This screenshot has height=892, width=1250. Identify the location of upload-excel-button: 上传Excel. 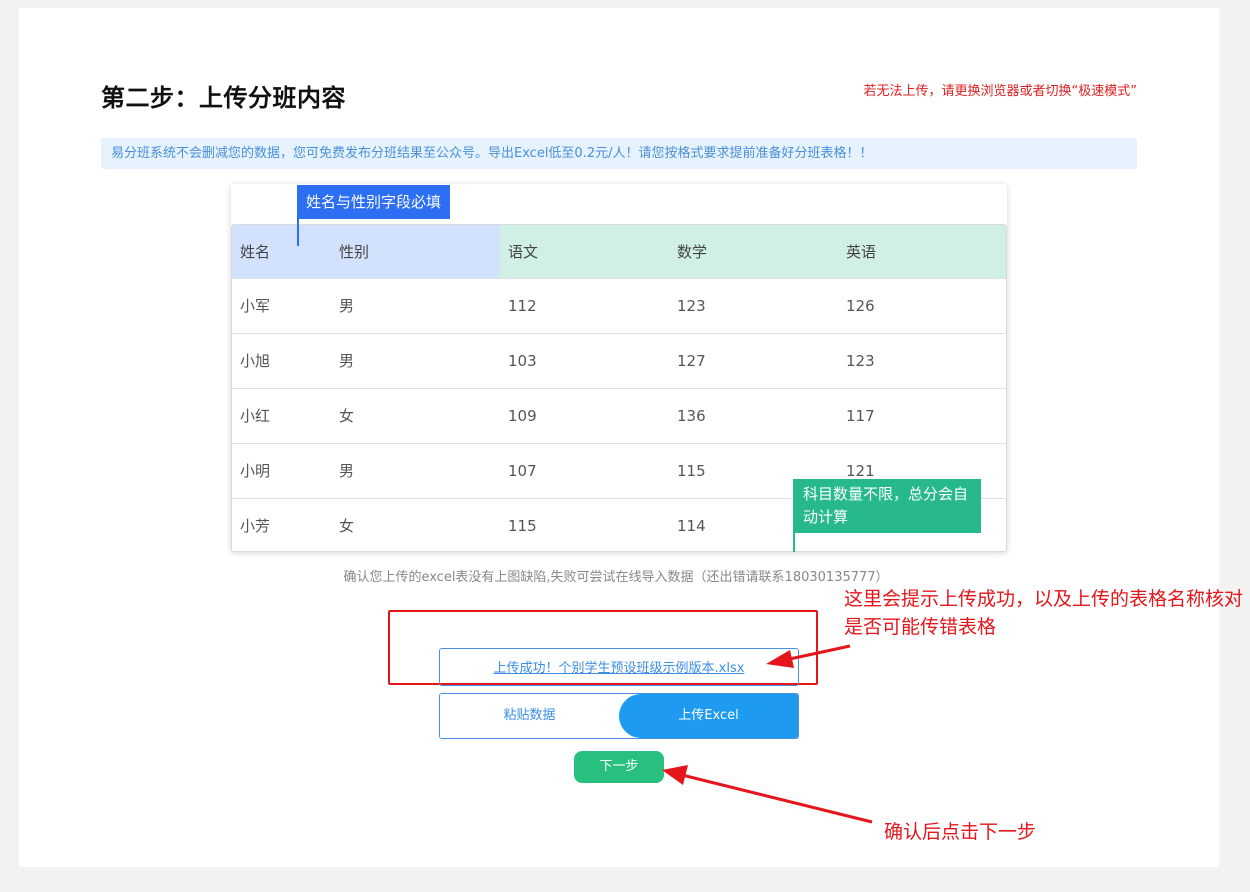
(708, 716).